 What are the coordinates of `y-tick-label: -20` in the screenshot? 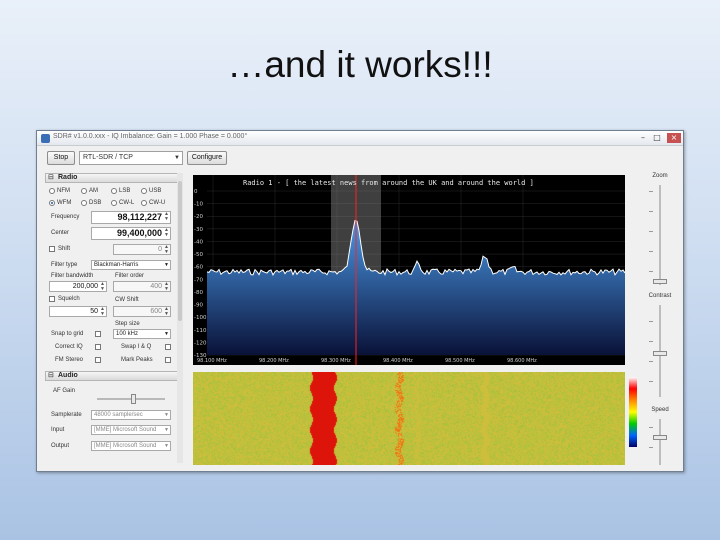 It's located at (198, 217).